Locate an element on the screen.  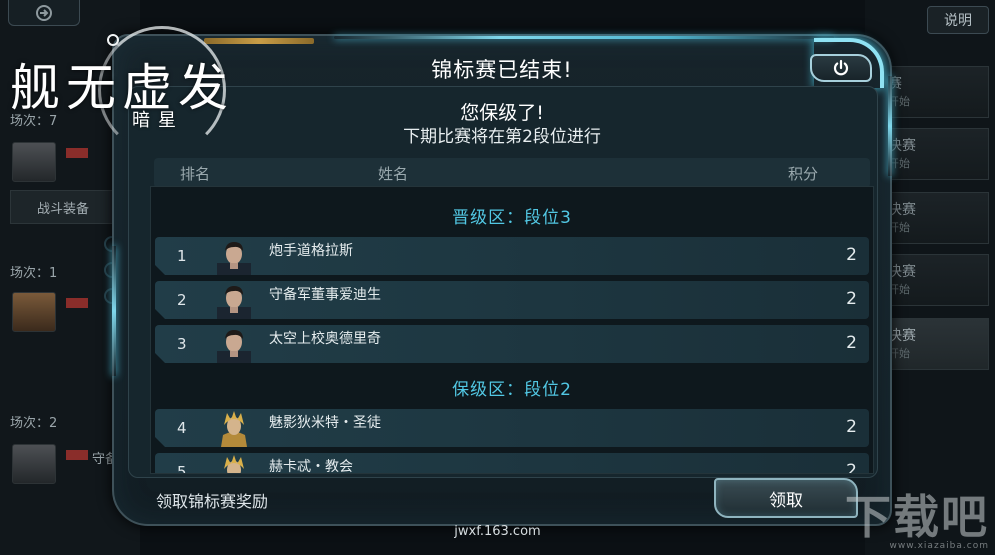
exit-button is located at coordinates (44, 13).